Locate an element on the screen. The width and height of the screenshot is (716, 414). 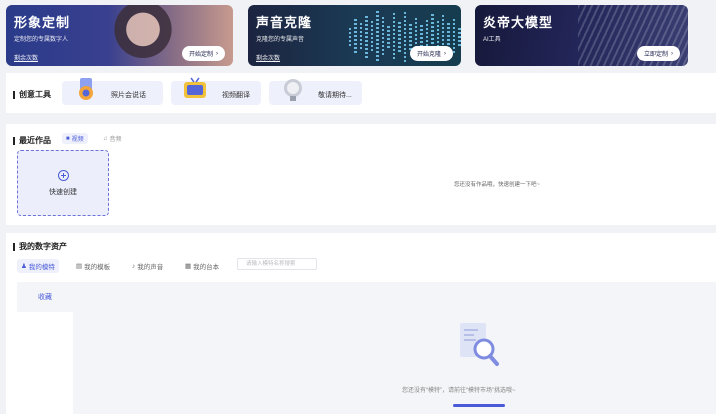
talking-photo-icon is located at coordinates (86, 89).